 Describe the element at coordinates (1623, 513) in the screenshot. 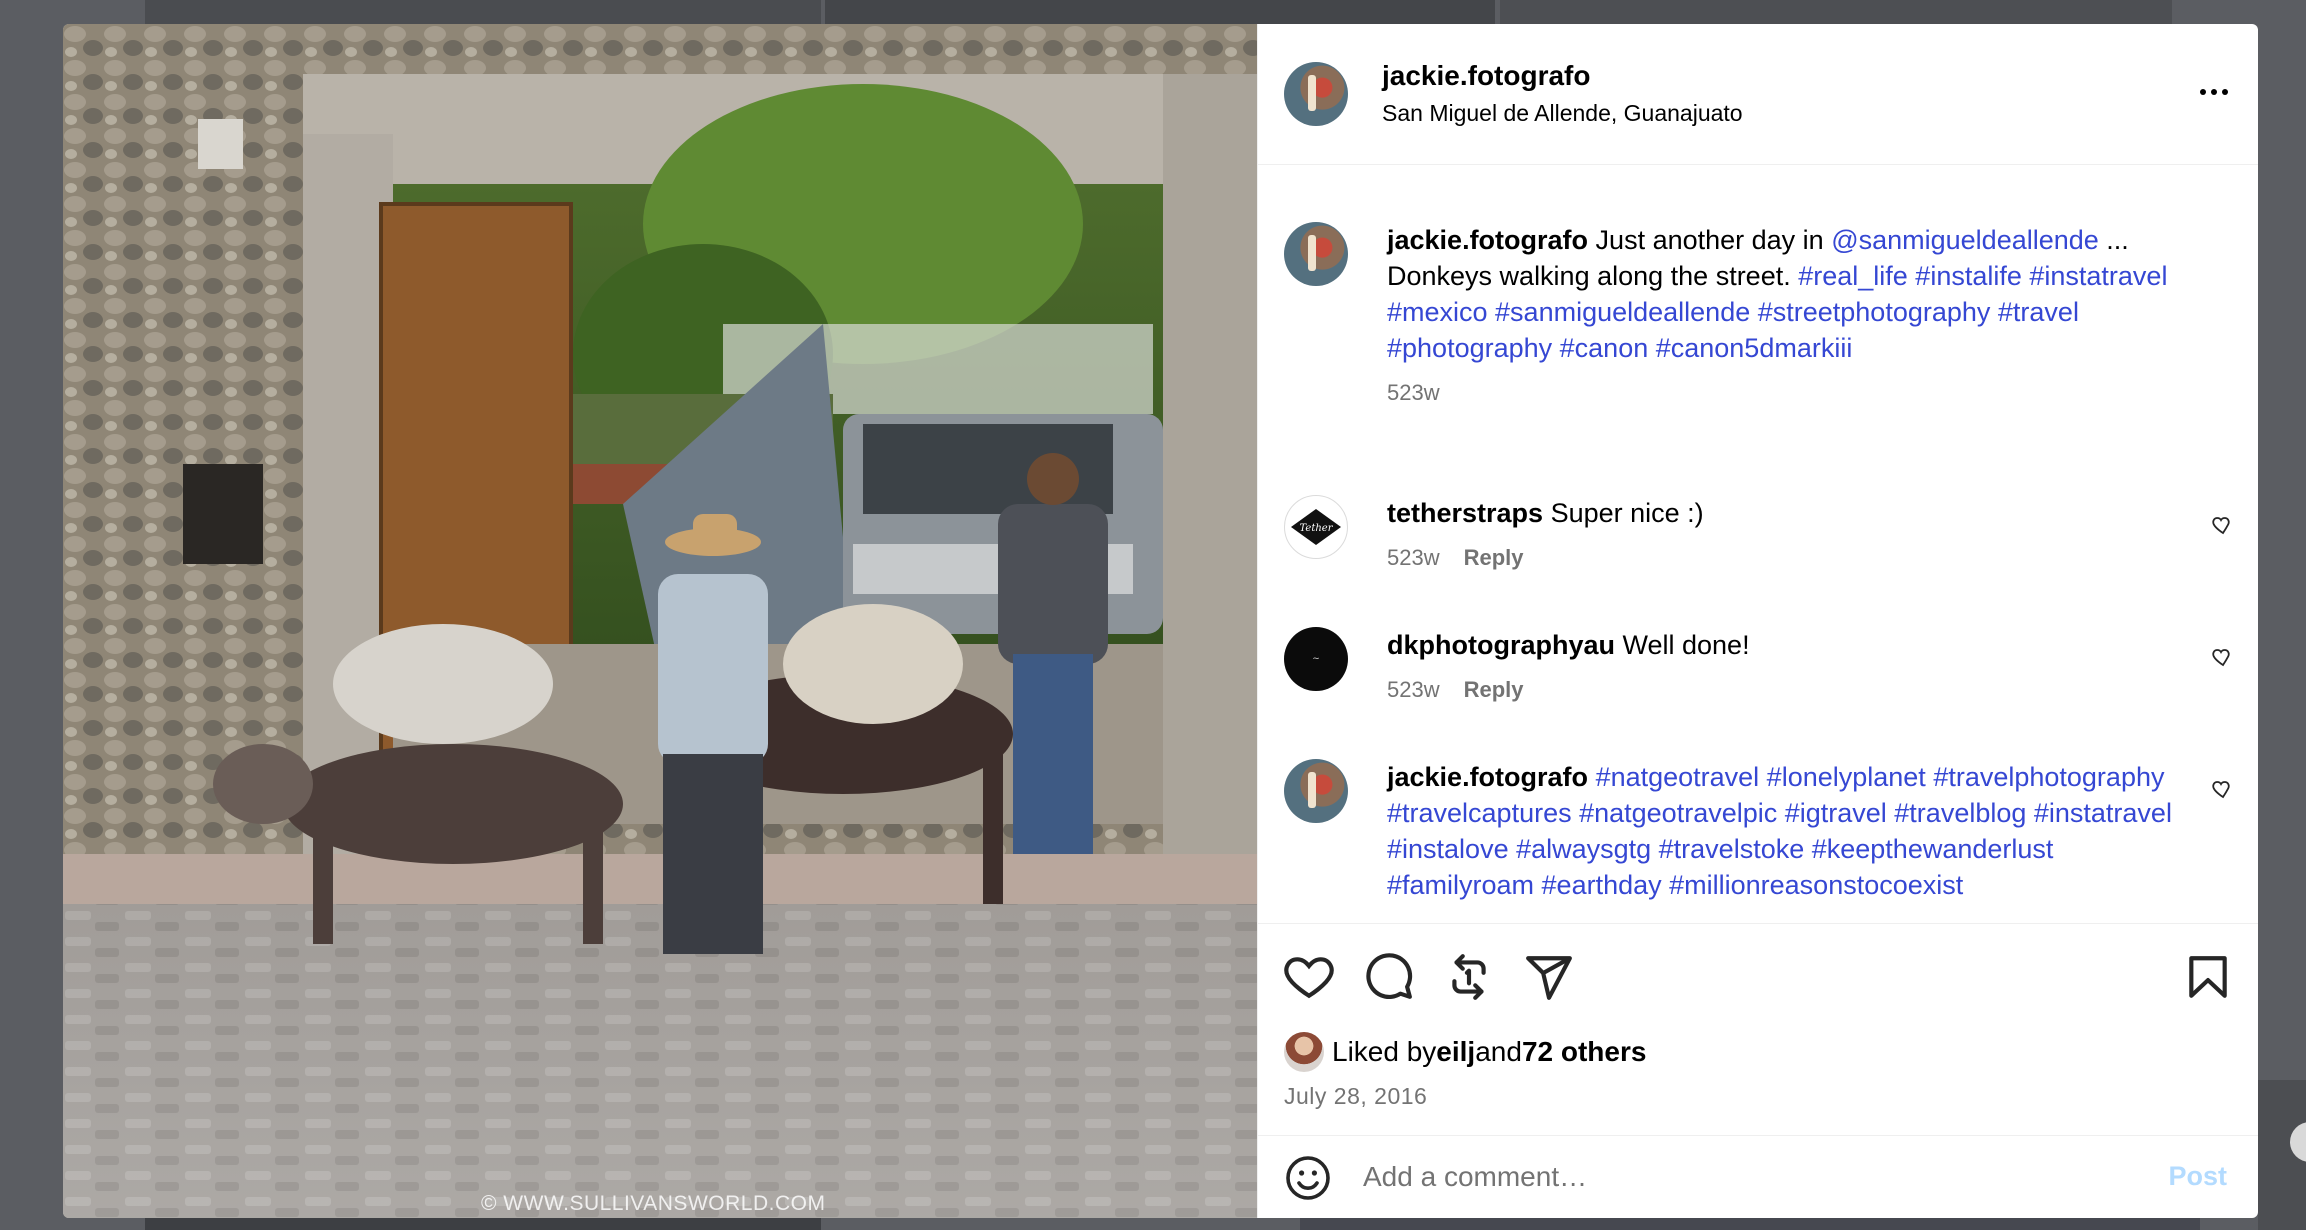

I see `comment-text: Super nice :)` at that location.